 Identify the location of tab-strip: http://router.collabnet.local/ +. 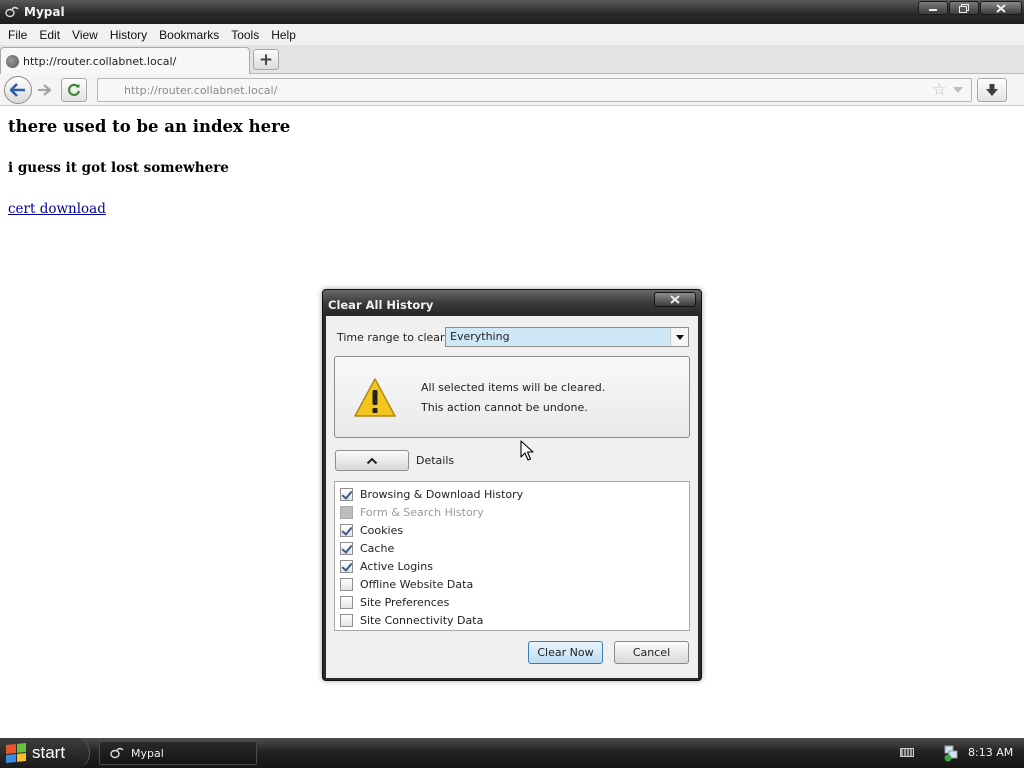
(512, 59).